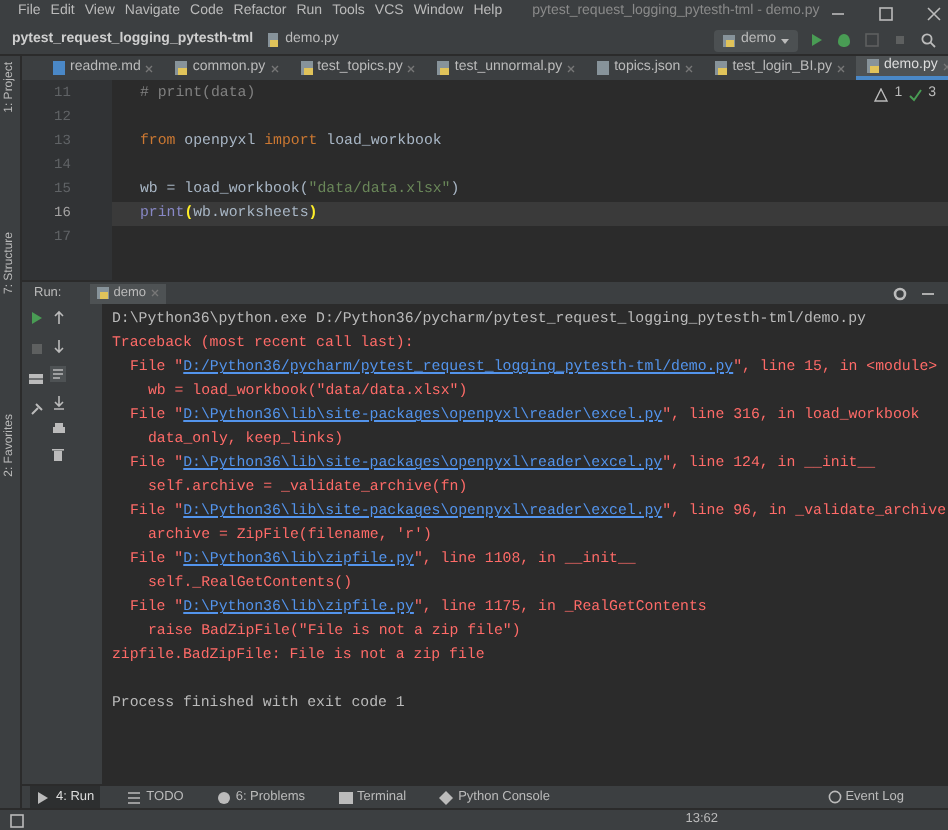 This screenshot has width=948, height=830. I want to click on arrow-up-icon, so click(58, 318).